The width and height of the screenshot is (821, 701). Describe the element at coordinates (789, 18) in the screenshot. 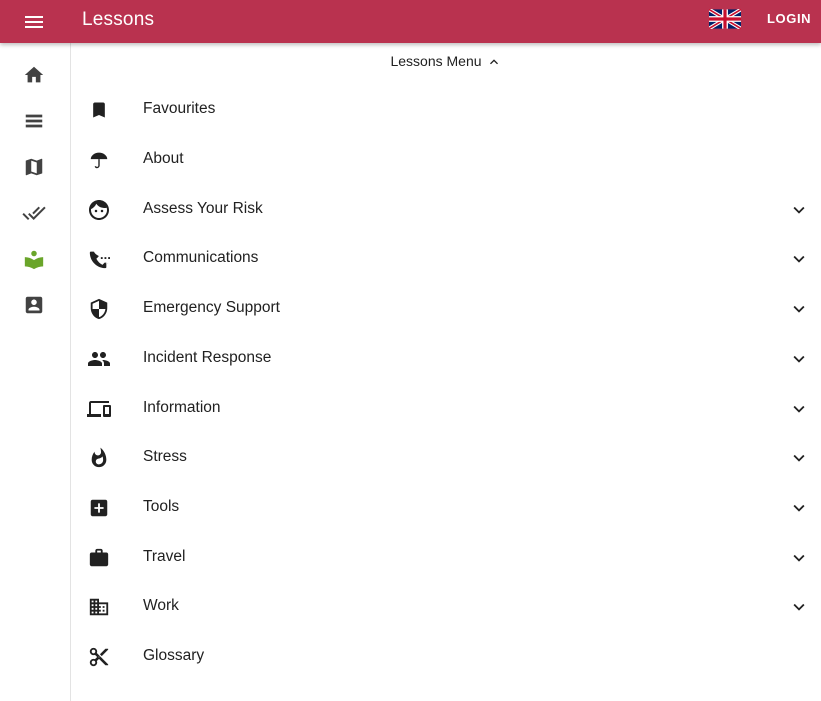

I see `login-button: LOGIN` at that location.